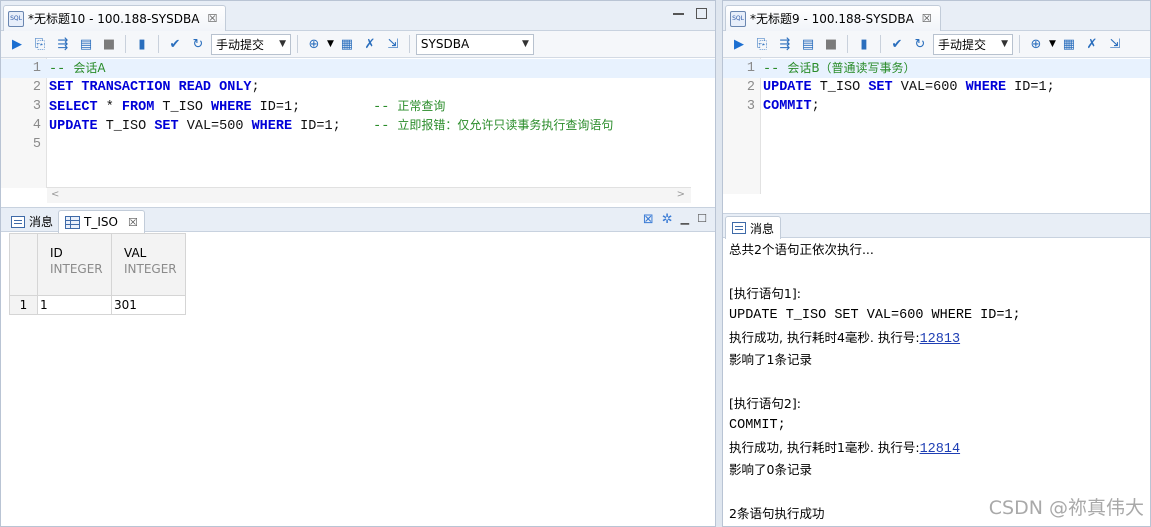  I want to click on left-editor-tabbar: SQL *无标题10 - 100.188-SYSDBA ☒, so click(358, 16).